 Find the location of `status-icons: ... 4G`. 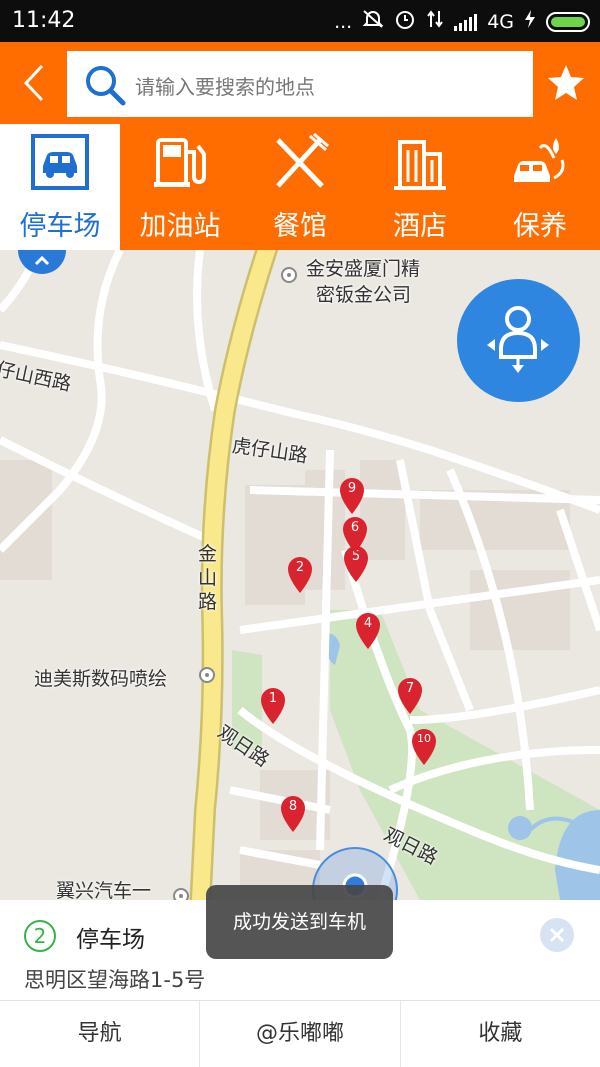

status-icons: ... 4G is located at coordinates (462, 21).